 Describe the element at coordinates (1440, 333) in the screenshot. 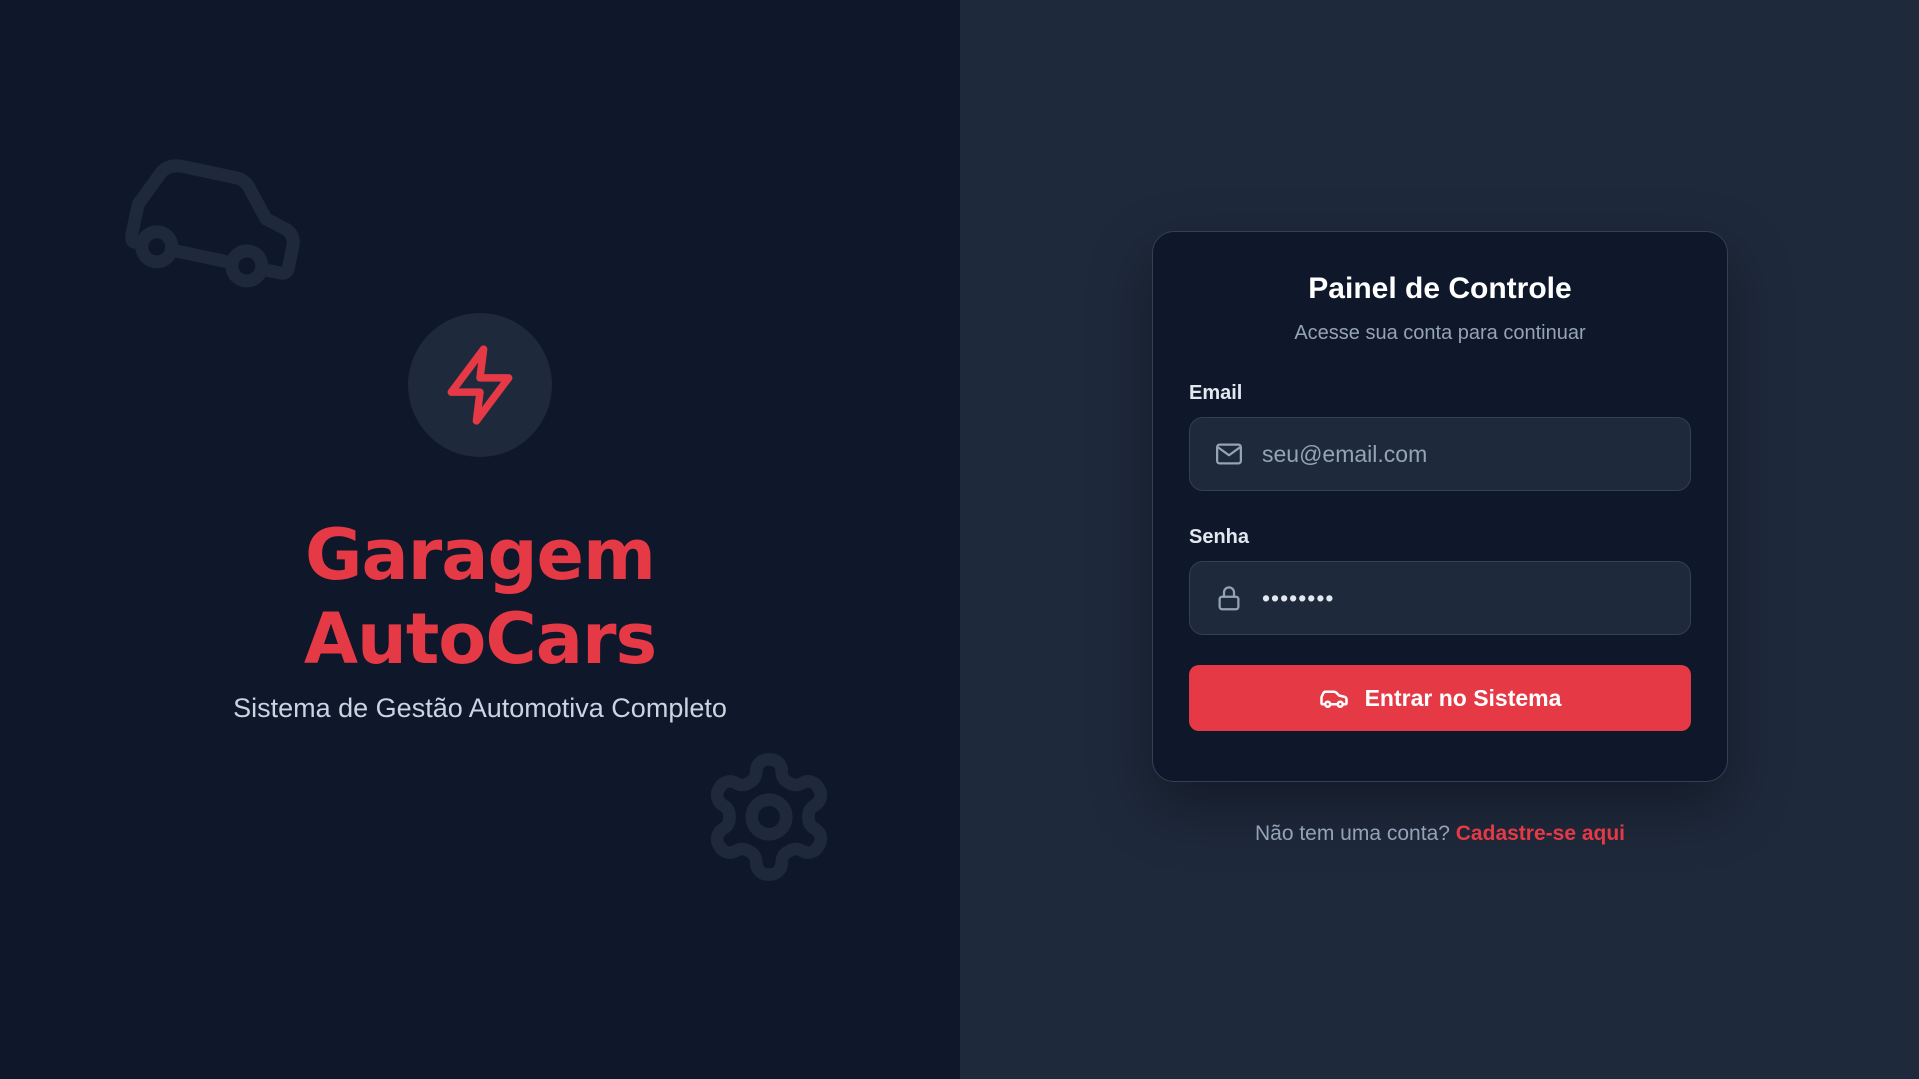

I see `login-subtitle: Acesse sua conta para continuar` at that location.